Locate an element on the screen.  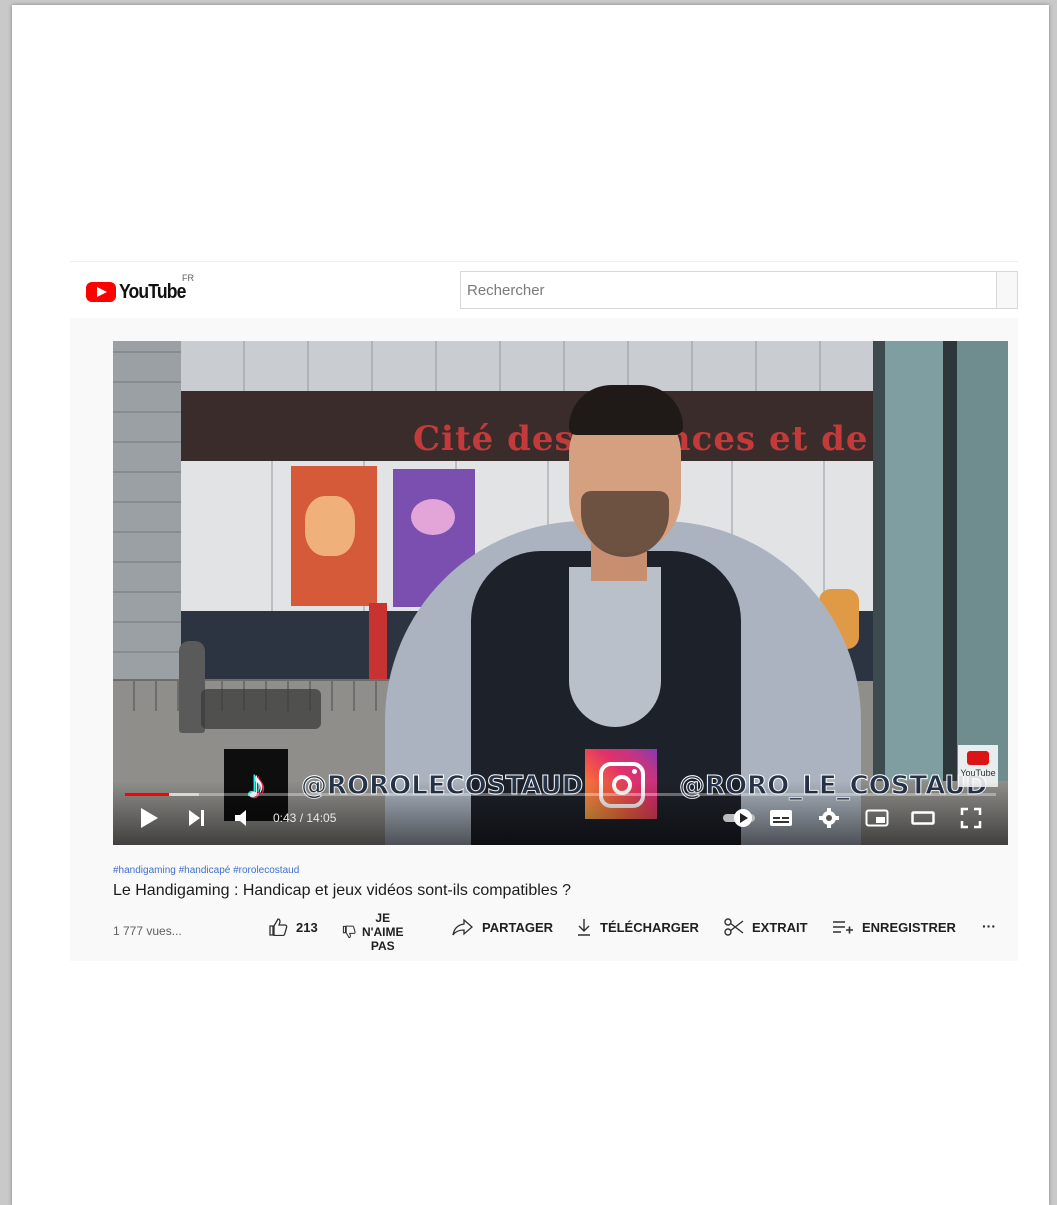
scissors-icon is located at coordinates (734, 927).